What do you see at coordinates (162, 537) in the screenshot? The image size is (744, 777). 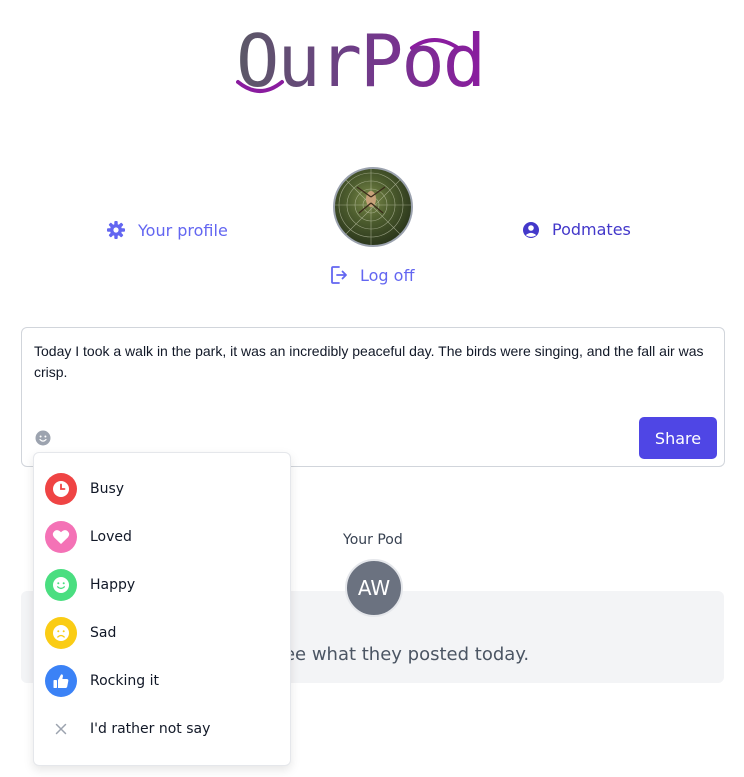 I see `mood-option-loved: Loved` at bounding box center [162, 537].